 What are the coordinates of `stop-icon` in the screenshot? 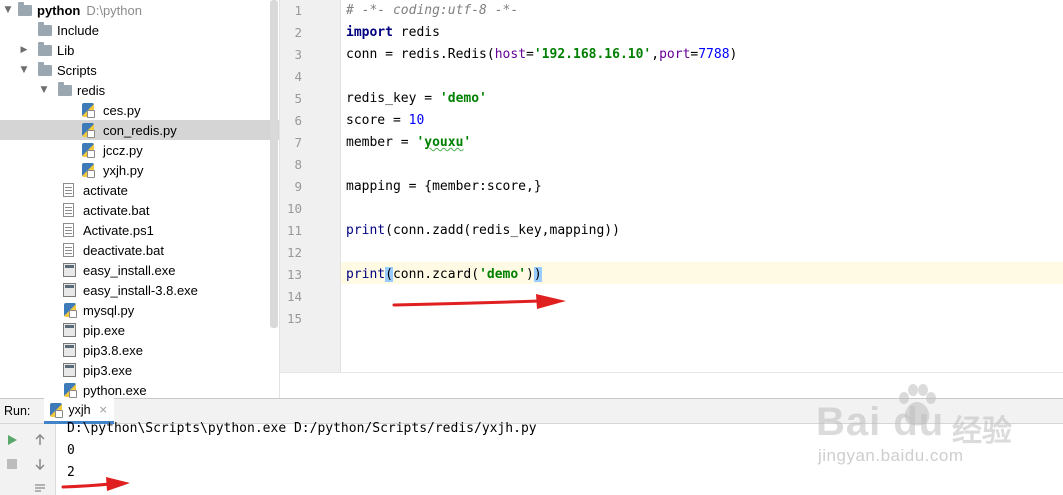 It's located at (12, 464).